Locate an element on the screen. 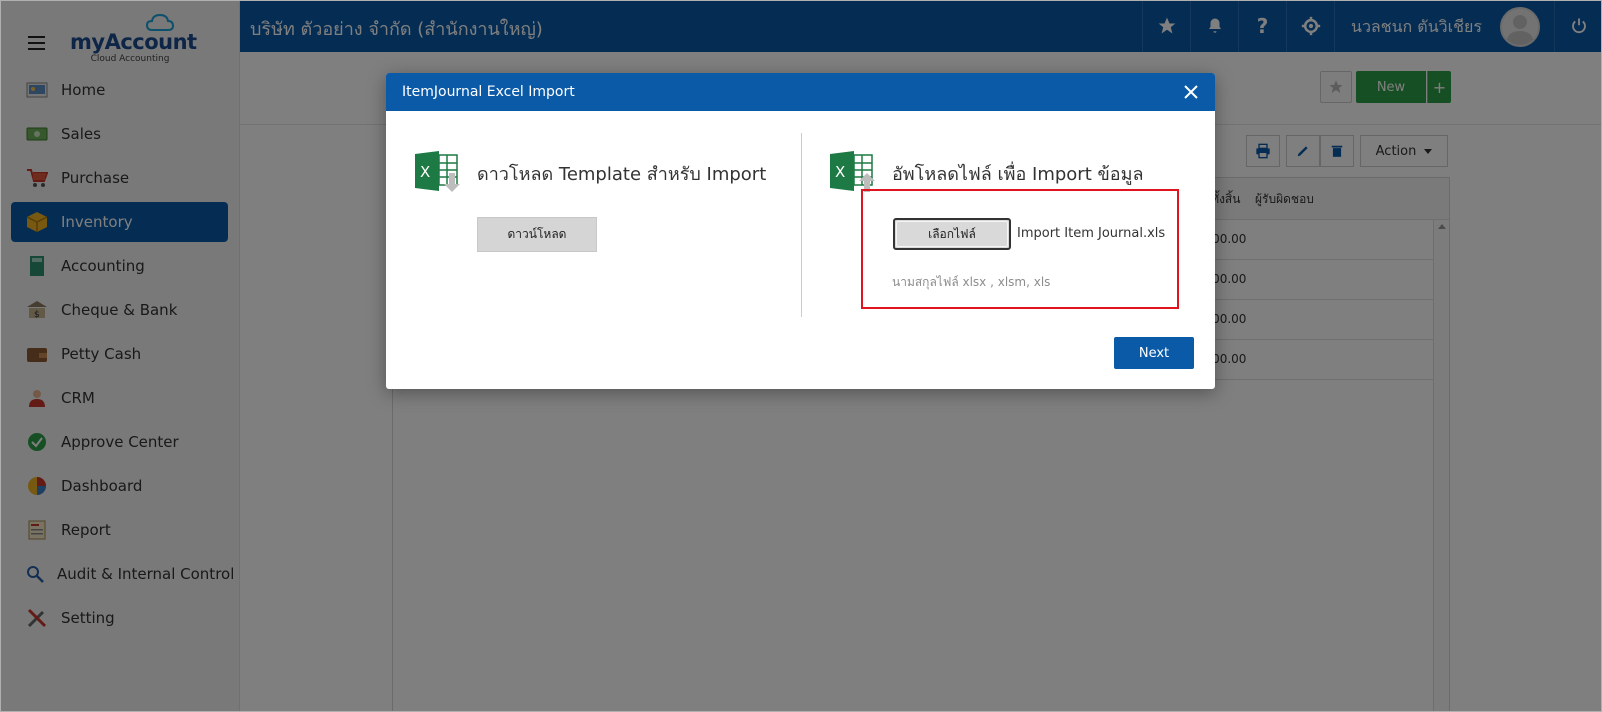 This screenshot has height=712, width=1602. file-extension-hint: นามสกุลไฟล์ xlsx , xlsm, xls is located at coordinates (971, 282).